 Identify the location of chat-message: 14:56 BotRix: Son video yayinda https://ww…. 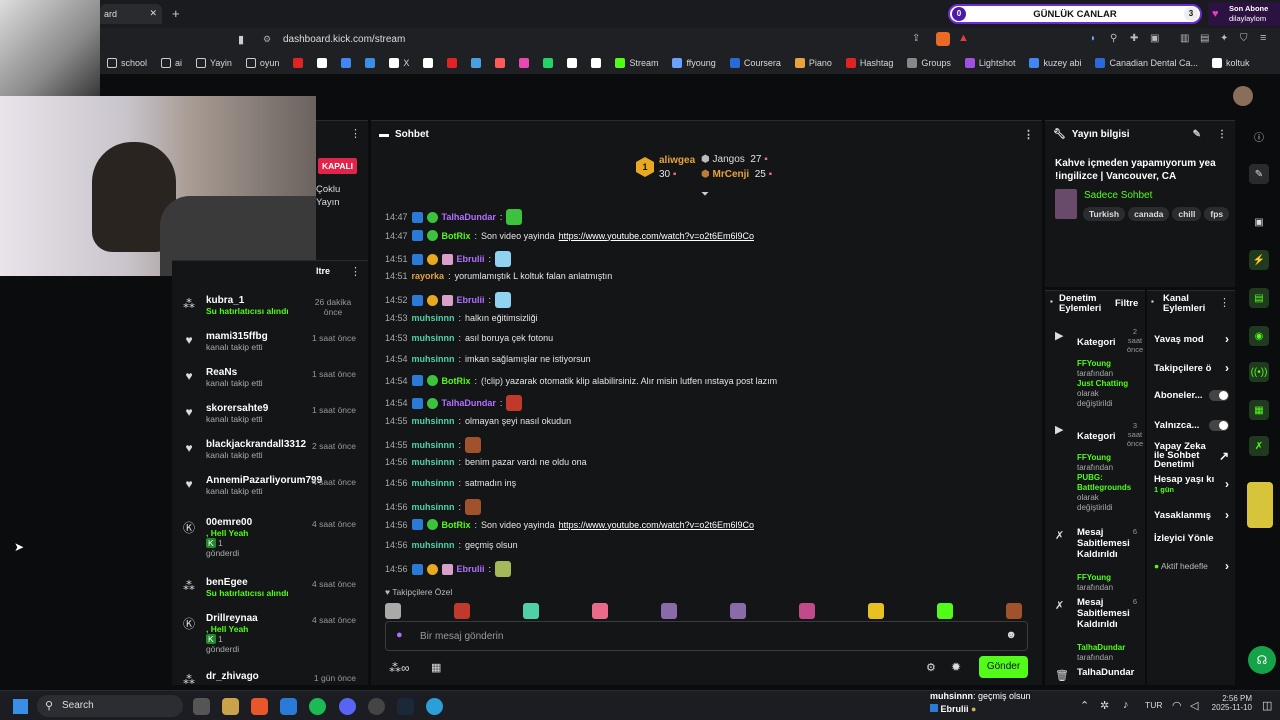
(569, 524).